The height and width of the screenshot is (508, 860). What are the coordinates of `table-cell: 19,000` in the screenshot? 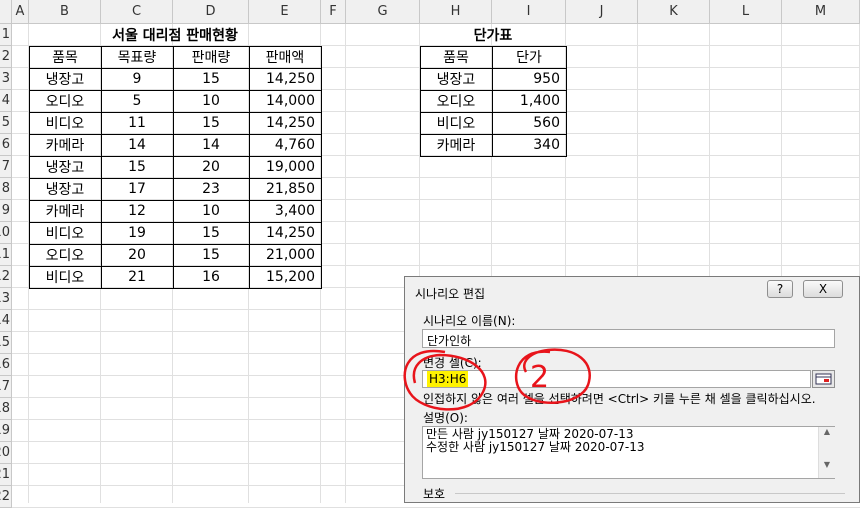 It's located at (285, 167).